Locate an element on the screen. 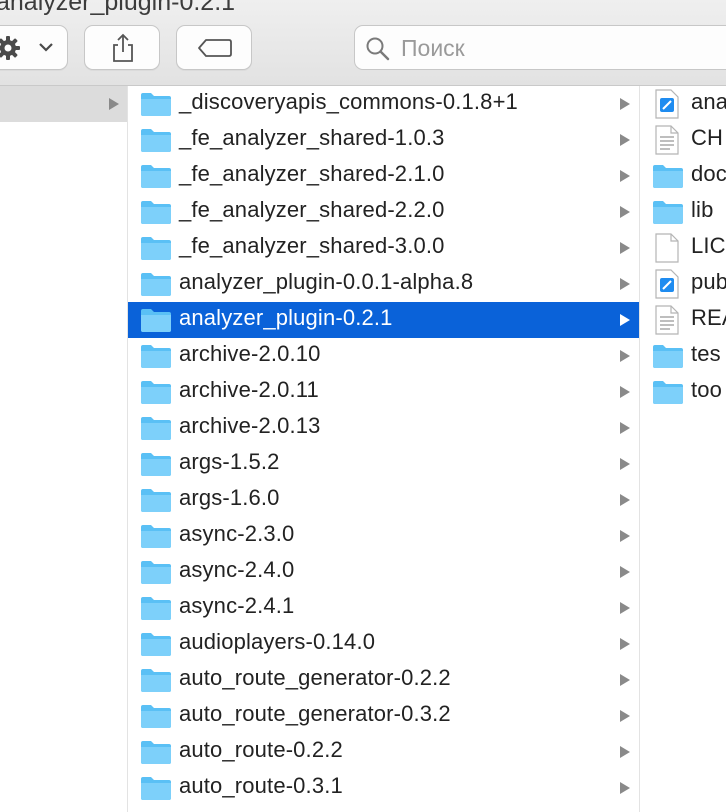  folder-row: async-2.4.0 is located at coordinates (383, 572).